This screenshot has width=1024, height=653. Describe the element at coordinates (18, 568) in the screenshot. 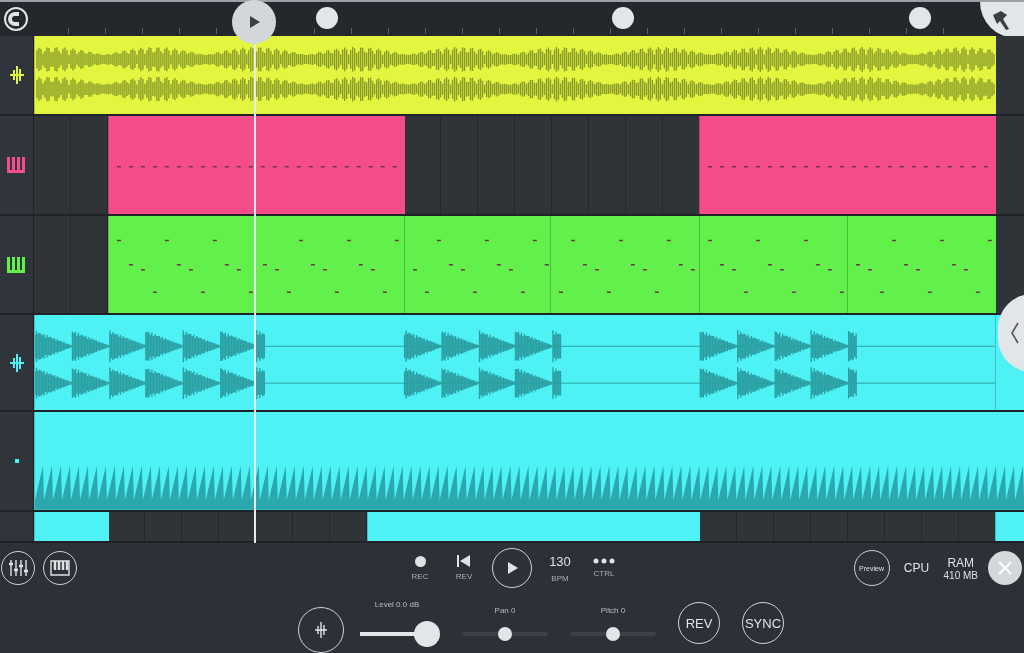

I see `sliders-icon` at that location.